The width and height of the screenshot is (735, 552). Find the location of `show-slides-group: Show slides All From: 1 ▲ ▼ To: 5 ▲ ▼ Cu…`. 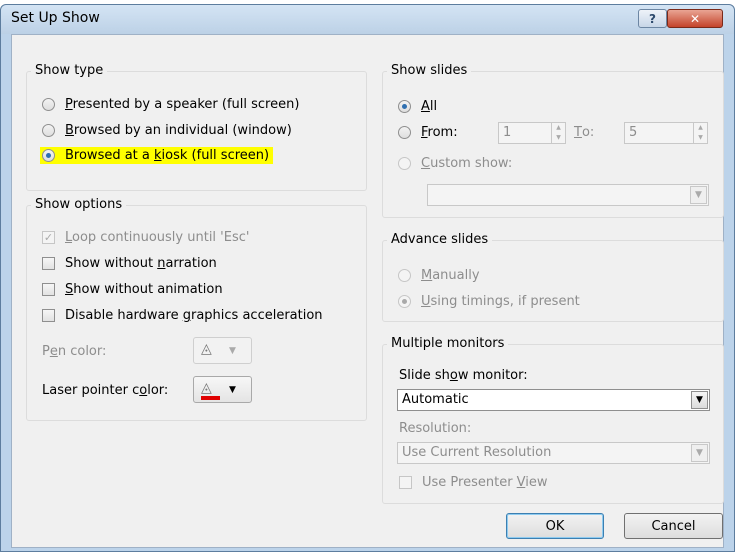

show-slides-group: Show slides All From: 1 ▲ ▼ To: 5 ▲ ▼ Cu… is located at coordinates (553, 140).